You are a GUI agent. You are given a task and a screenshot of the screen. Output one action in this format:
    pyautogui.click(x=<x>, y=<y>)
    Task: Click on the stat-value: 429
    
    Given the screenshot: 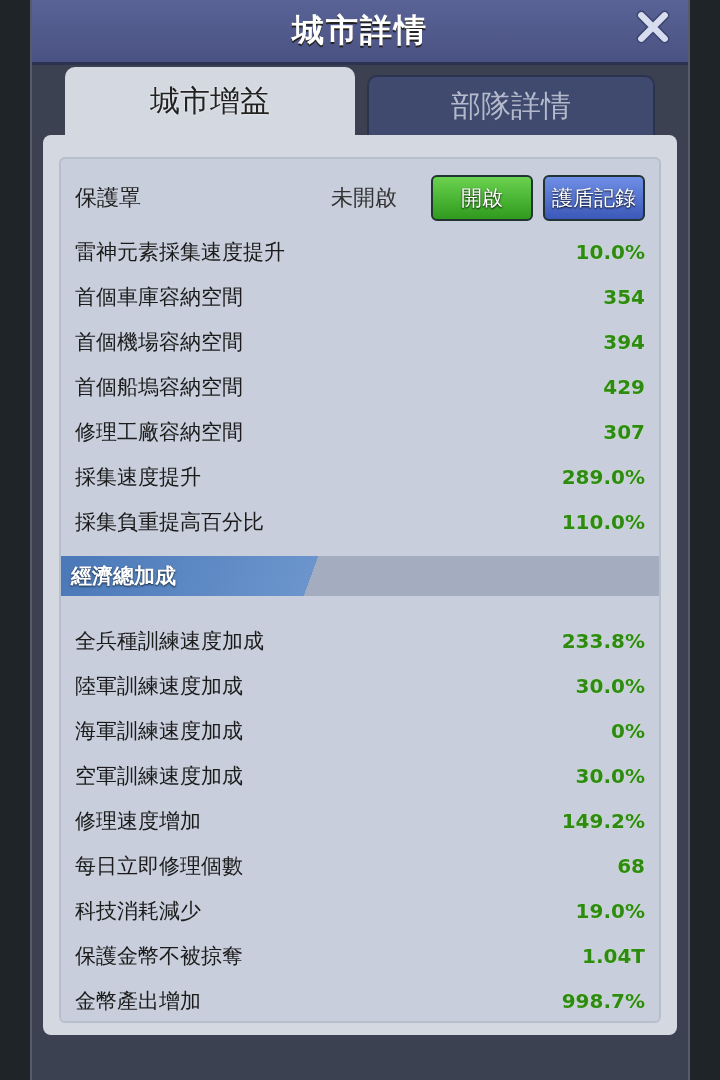 What is the action you would take?
    pyautogui.click(x=624, y=386)
    